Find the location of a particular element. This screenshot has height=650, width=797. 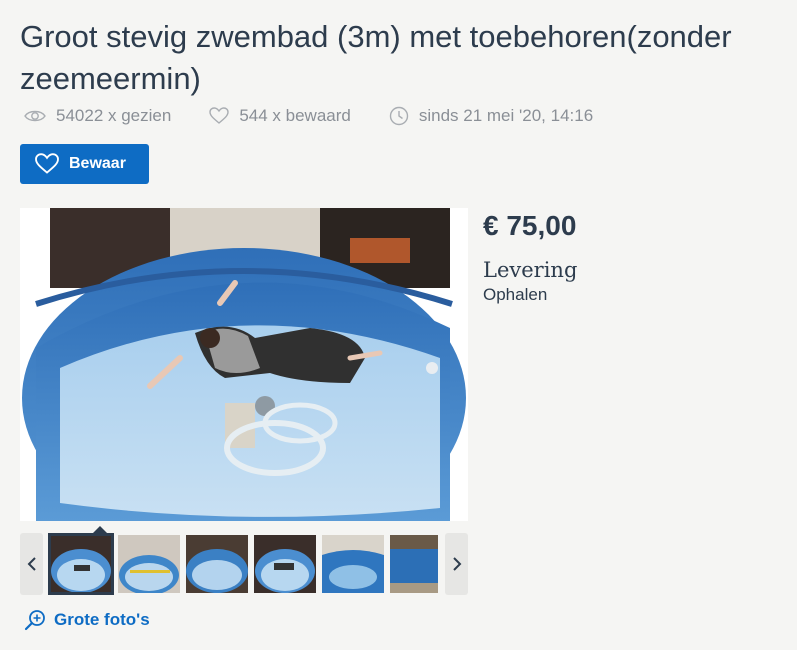

eye-icon is located at coordinates (35, 116).